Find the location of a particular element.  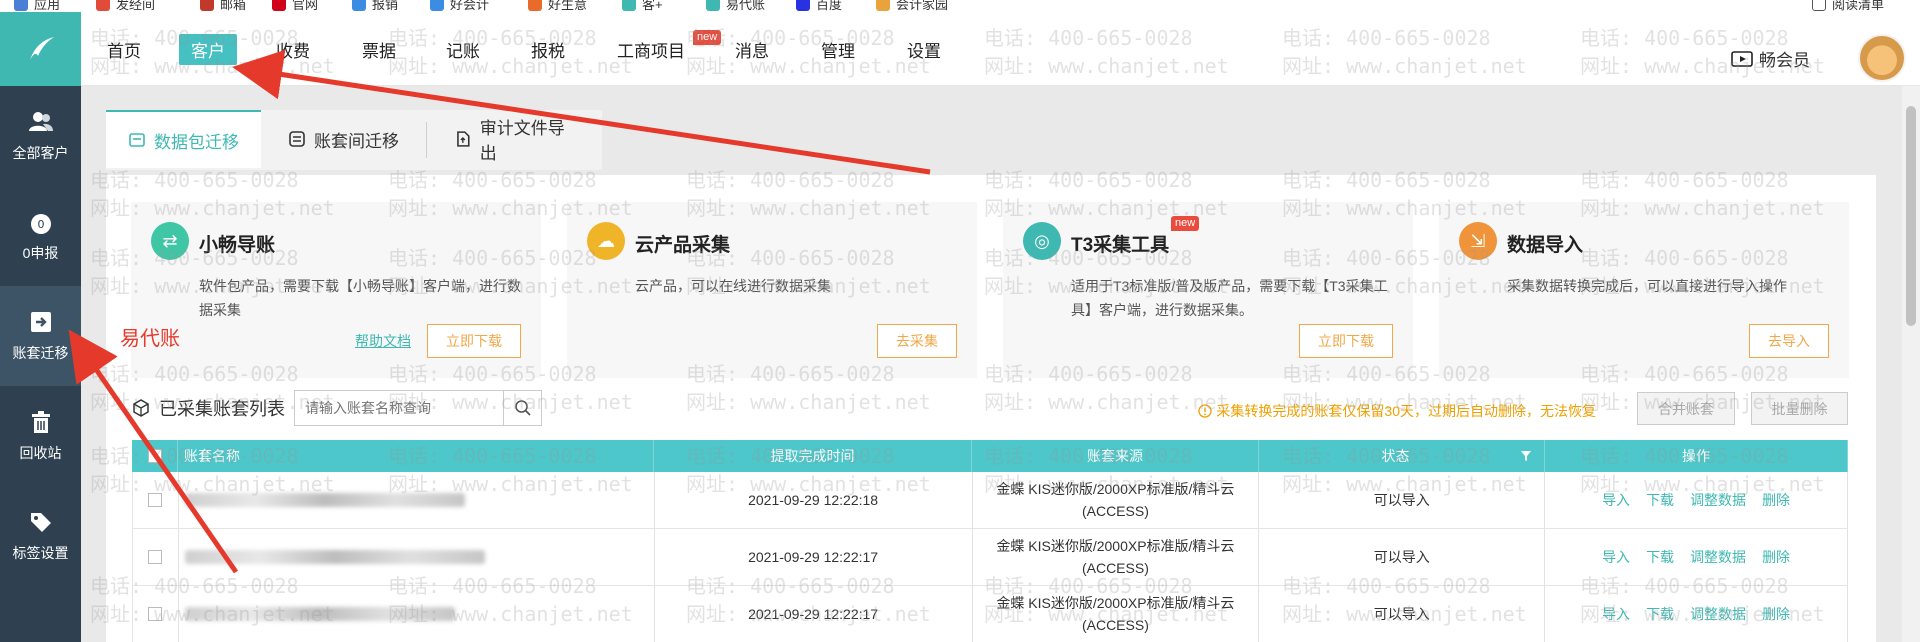

table-header: 账套名称 提取完成时间 账套来源 状态 操作 is located at coordinates (990, 456).